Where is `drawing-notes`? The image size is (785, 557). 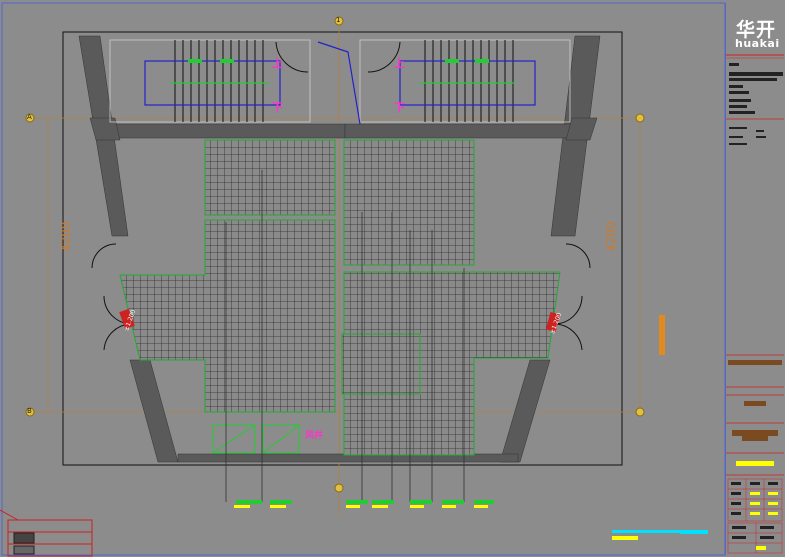
drawing-notes is located at coordinates (660, 535).